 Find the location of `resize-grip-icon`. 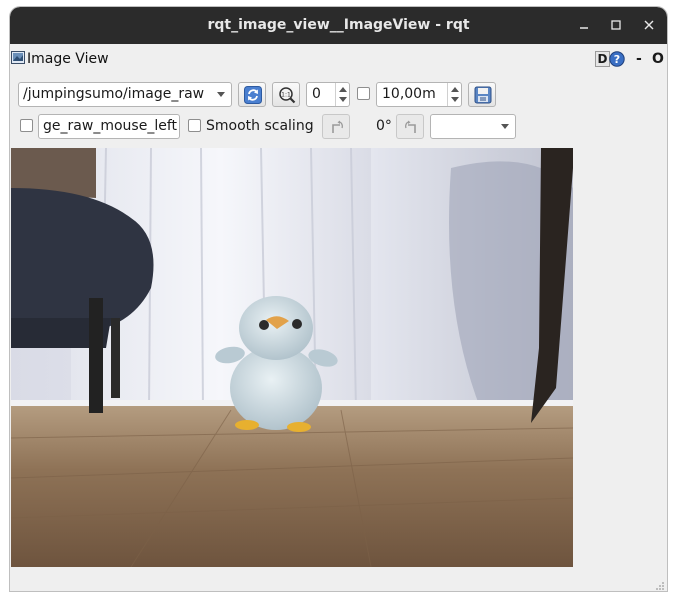

resize-grip-icon is located at coordinates (660, 584).